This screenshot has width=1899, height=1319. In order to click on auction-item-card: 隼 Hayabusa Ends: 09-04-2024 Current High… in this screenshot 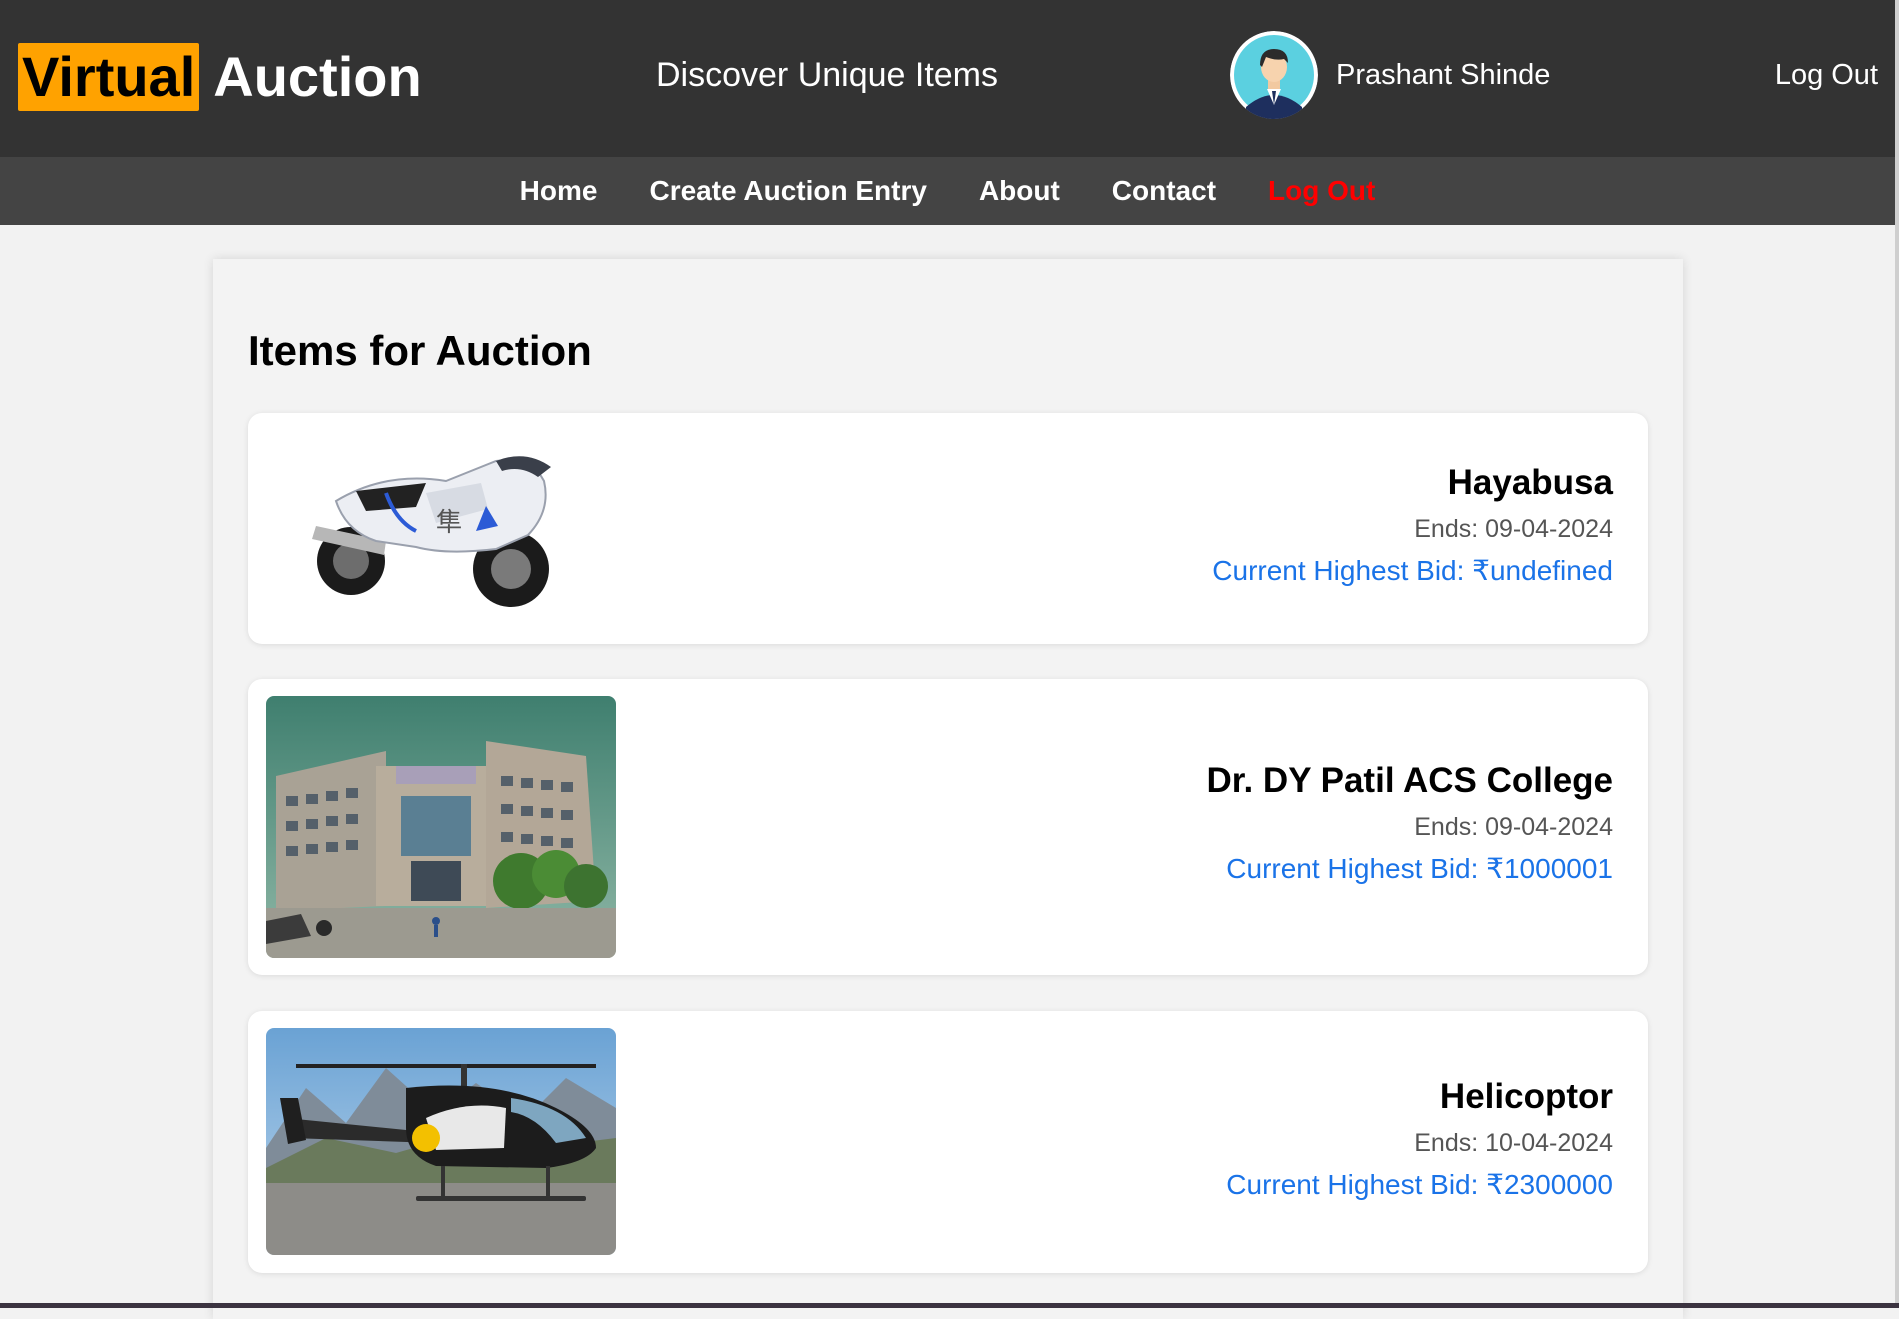, I will do `click(948, 528)`.